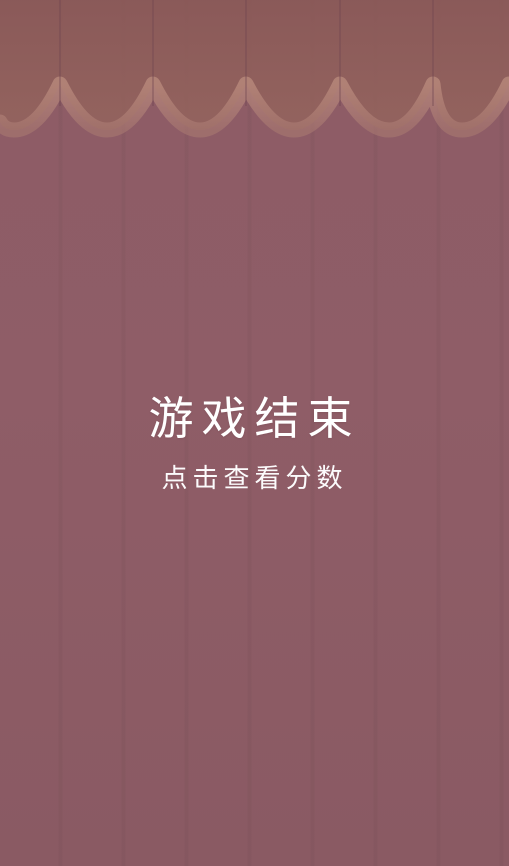 The width and height of the screenshot is (509, 866). What do you see at coordinates (254, 418) in the screenshot?
I see `game-over-title: 游戏结束` at bounding box center [254, 418].